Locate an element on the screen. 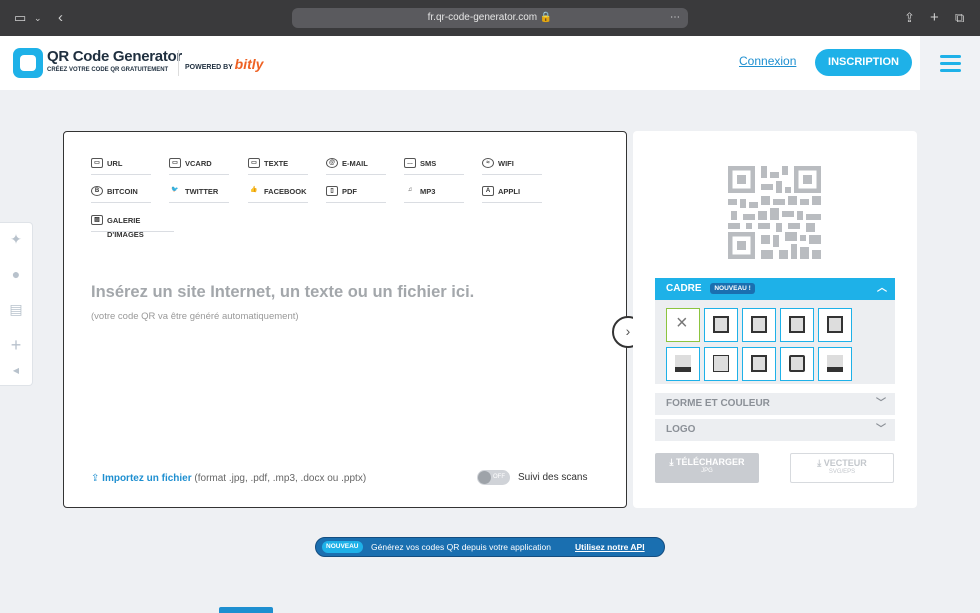  twitter-icon: 🐦 is located at coordinates (175, 190).